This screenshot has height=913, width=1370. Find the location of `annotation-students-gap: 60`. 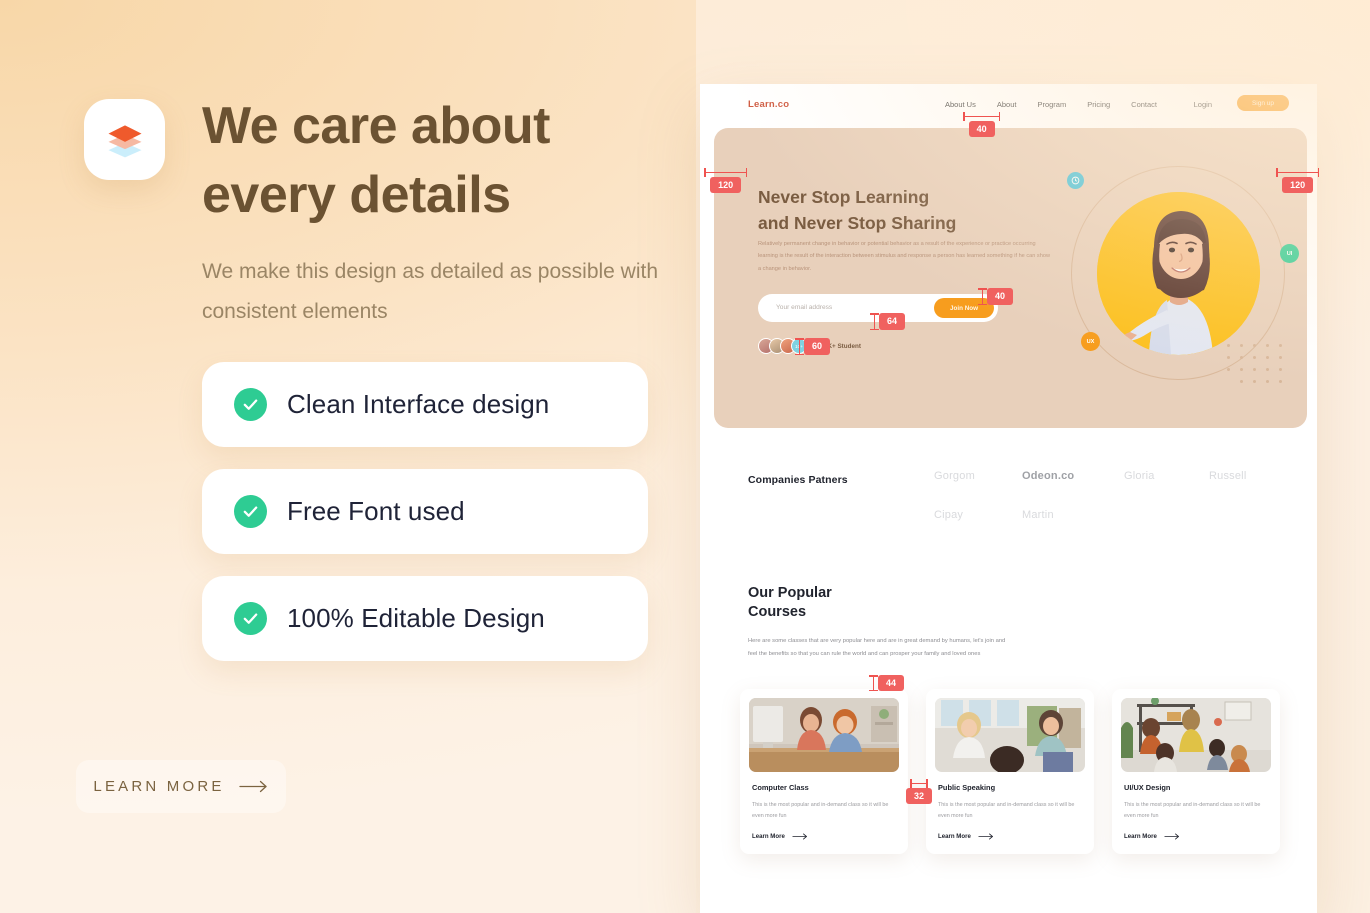

annotation-students-gap: 60 is located at coordinates (813, 347).